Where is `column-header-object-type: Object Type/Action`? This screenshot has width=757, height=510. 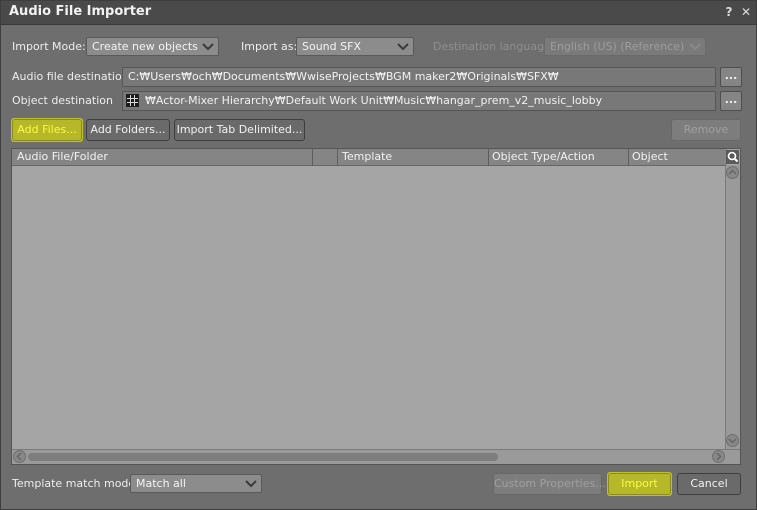
column-header-object-type: Object Type/Action is located at coordinates (543, 156).